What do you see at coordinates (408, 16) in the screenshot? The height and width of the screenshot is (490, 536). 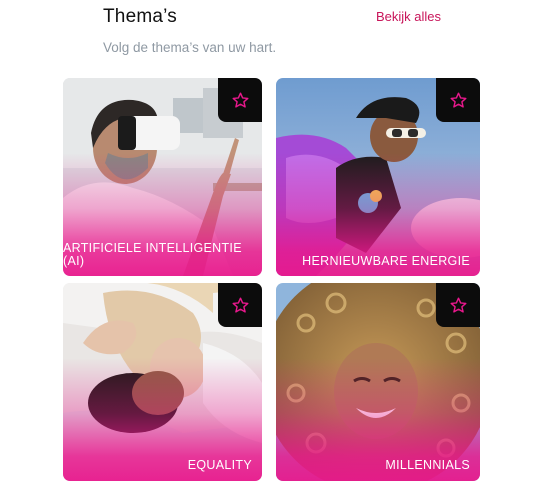 I see `see-all-link: Bekijk alles` at bounding box center [408, 16].